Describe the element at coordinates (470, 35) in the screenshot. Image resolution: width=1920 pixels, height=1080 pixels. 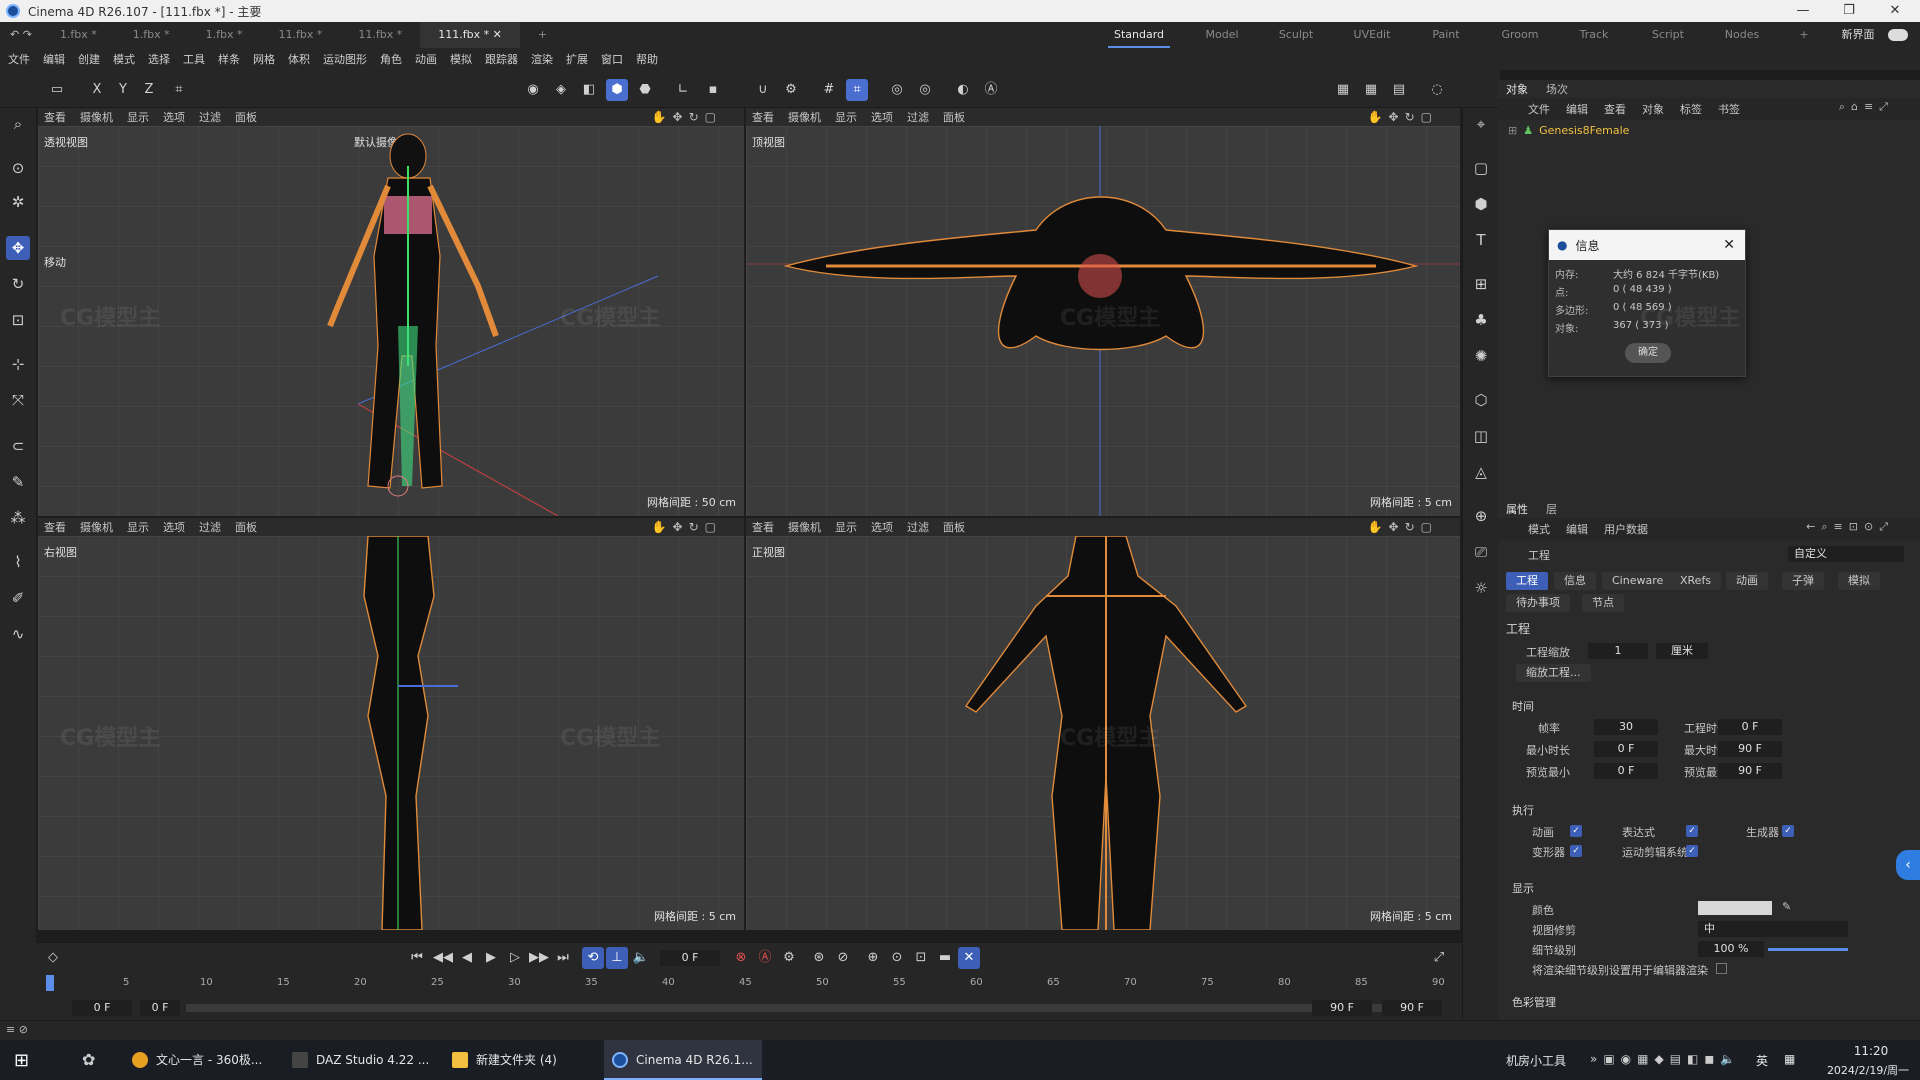
I see `doc-tab-active: 111.fbx * ✕` at that location.